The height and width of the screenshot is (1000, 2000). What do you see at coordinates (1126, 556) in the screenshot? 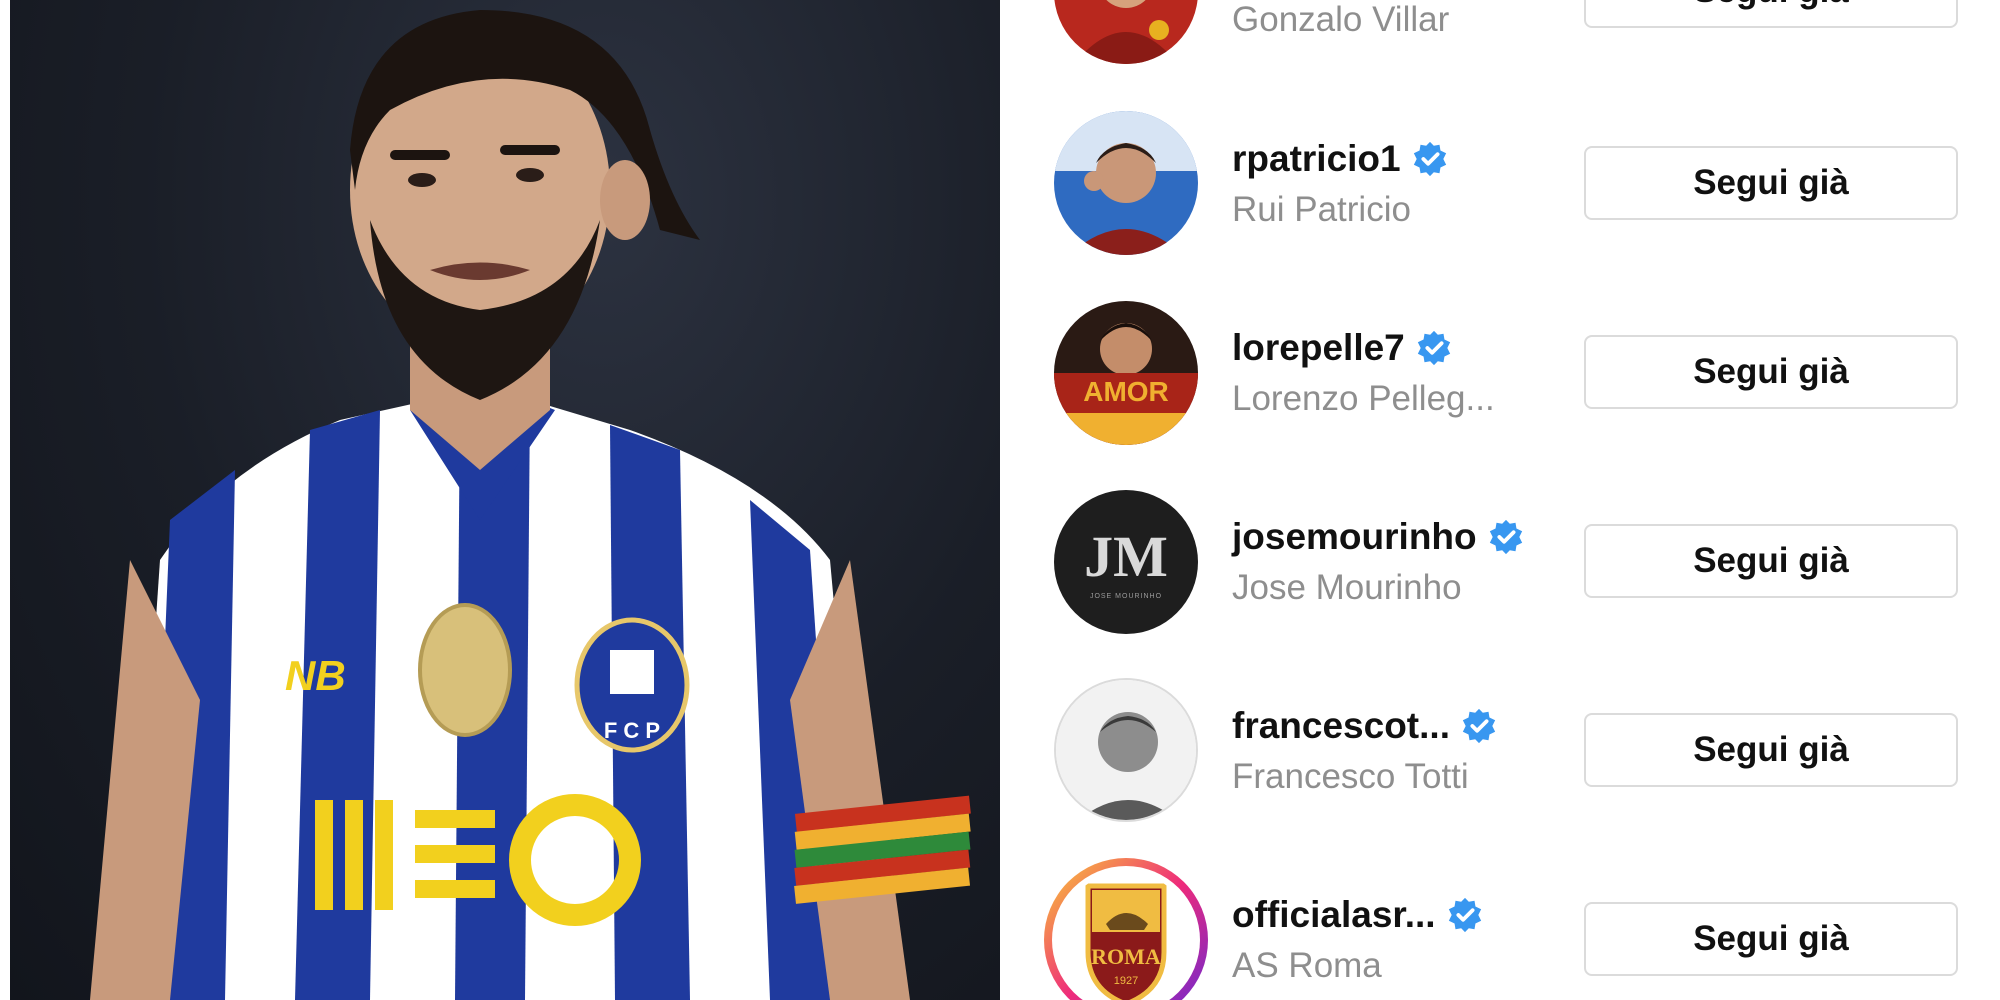
I see `svg-text: JM` at bounding box center [1126, 556].